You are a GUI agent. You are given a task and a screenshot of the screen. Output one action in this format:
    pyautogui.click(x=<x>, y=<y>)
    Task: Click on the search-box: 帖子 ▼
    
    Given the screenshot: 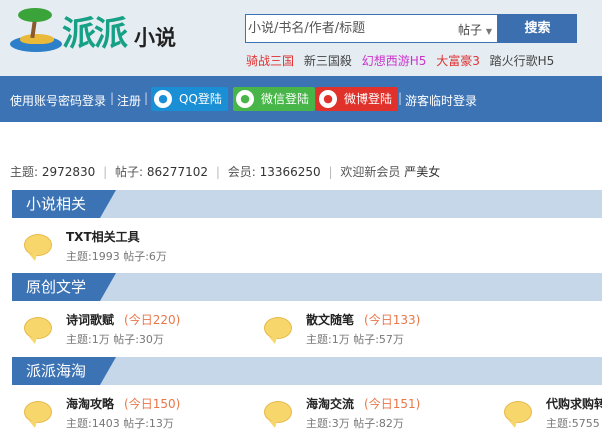 What is the action you would take?
    pyautogui.click(x=371, y=28)
    